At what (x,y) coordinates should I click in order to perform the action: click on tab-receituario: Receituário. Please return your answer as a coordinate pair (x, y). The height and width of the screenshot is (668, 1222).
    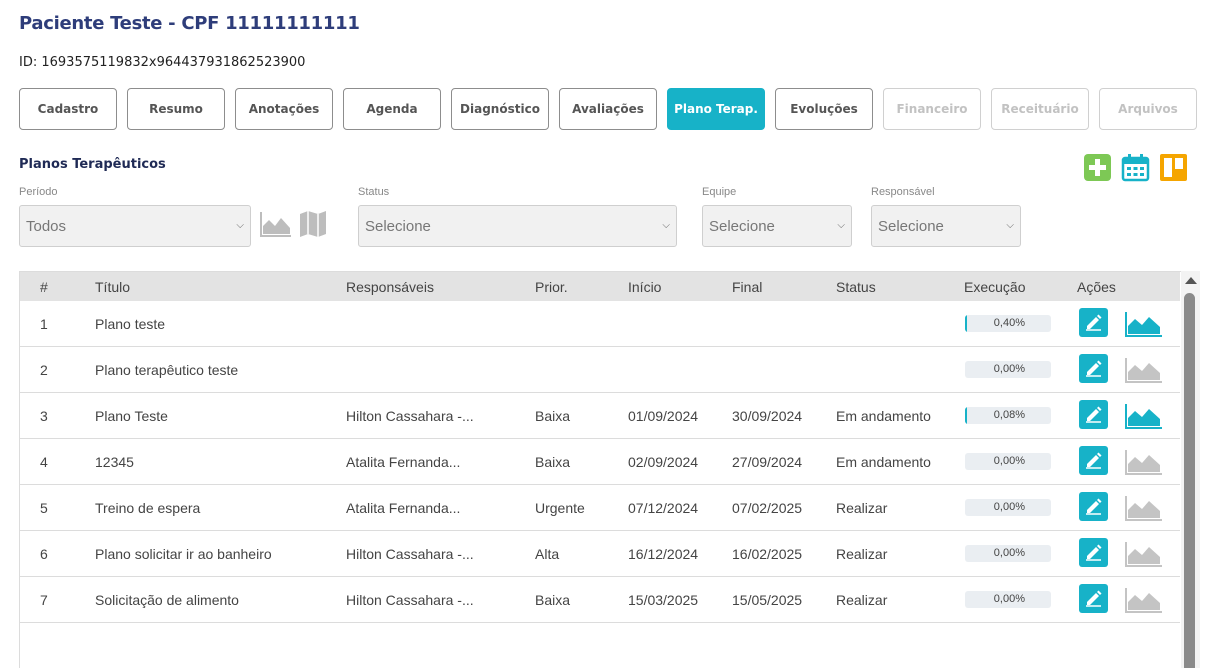
    Looking at the image, I should click on (1040, 109).